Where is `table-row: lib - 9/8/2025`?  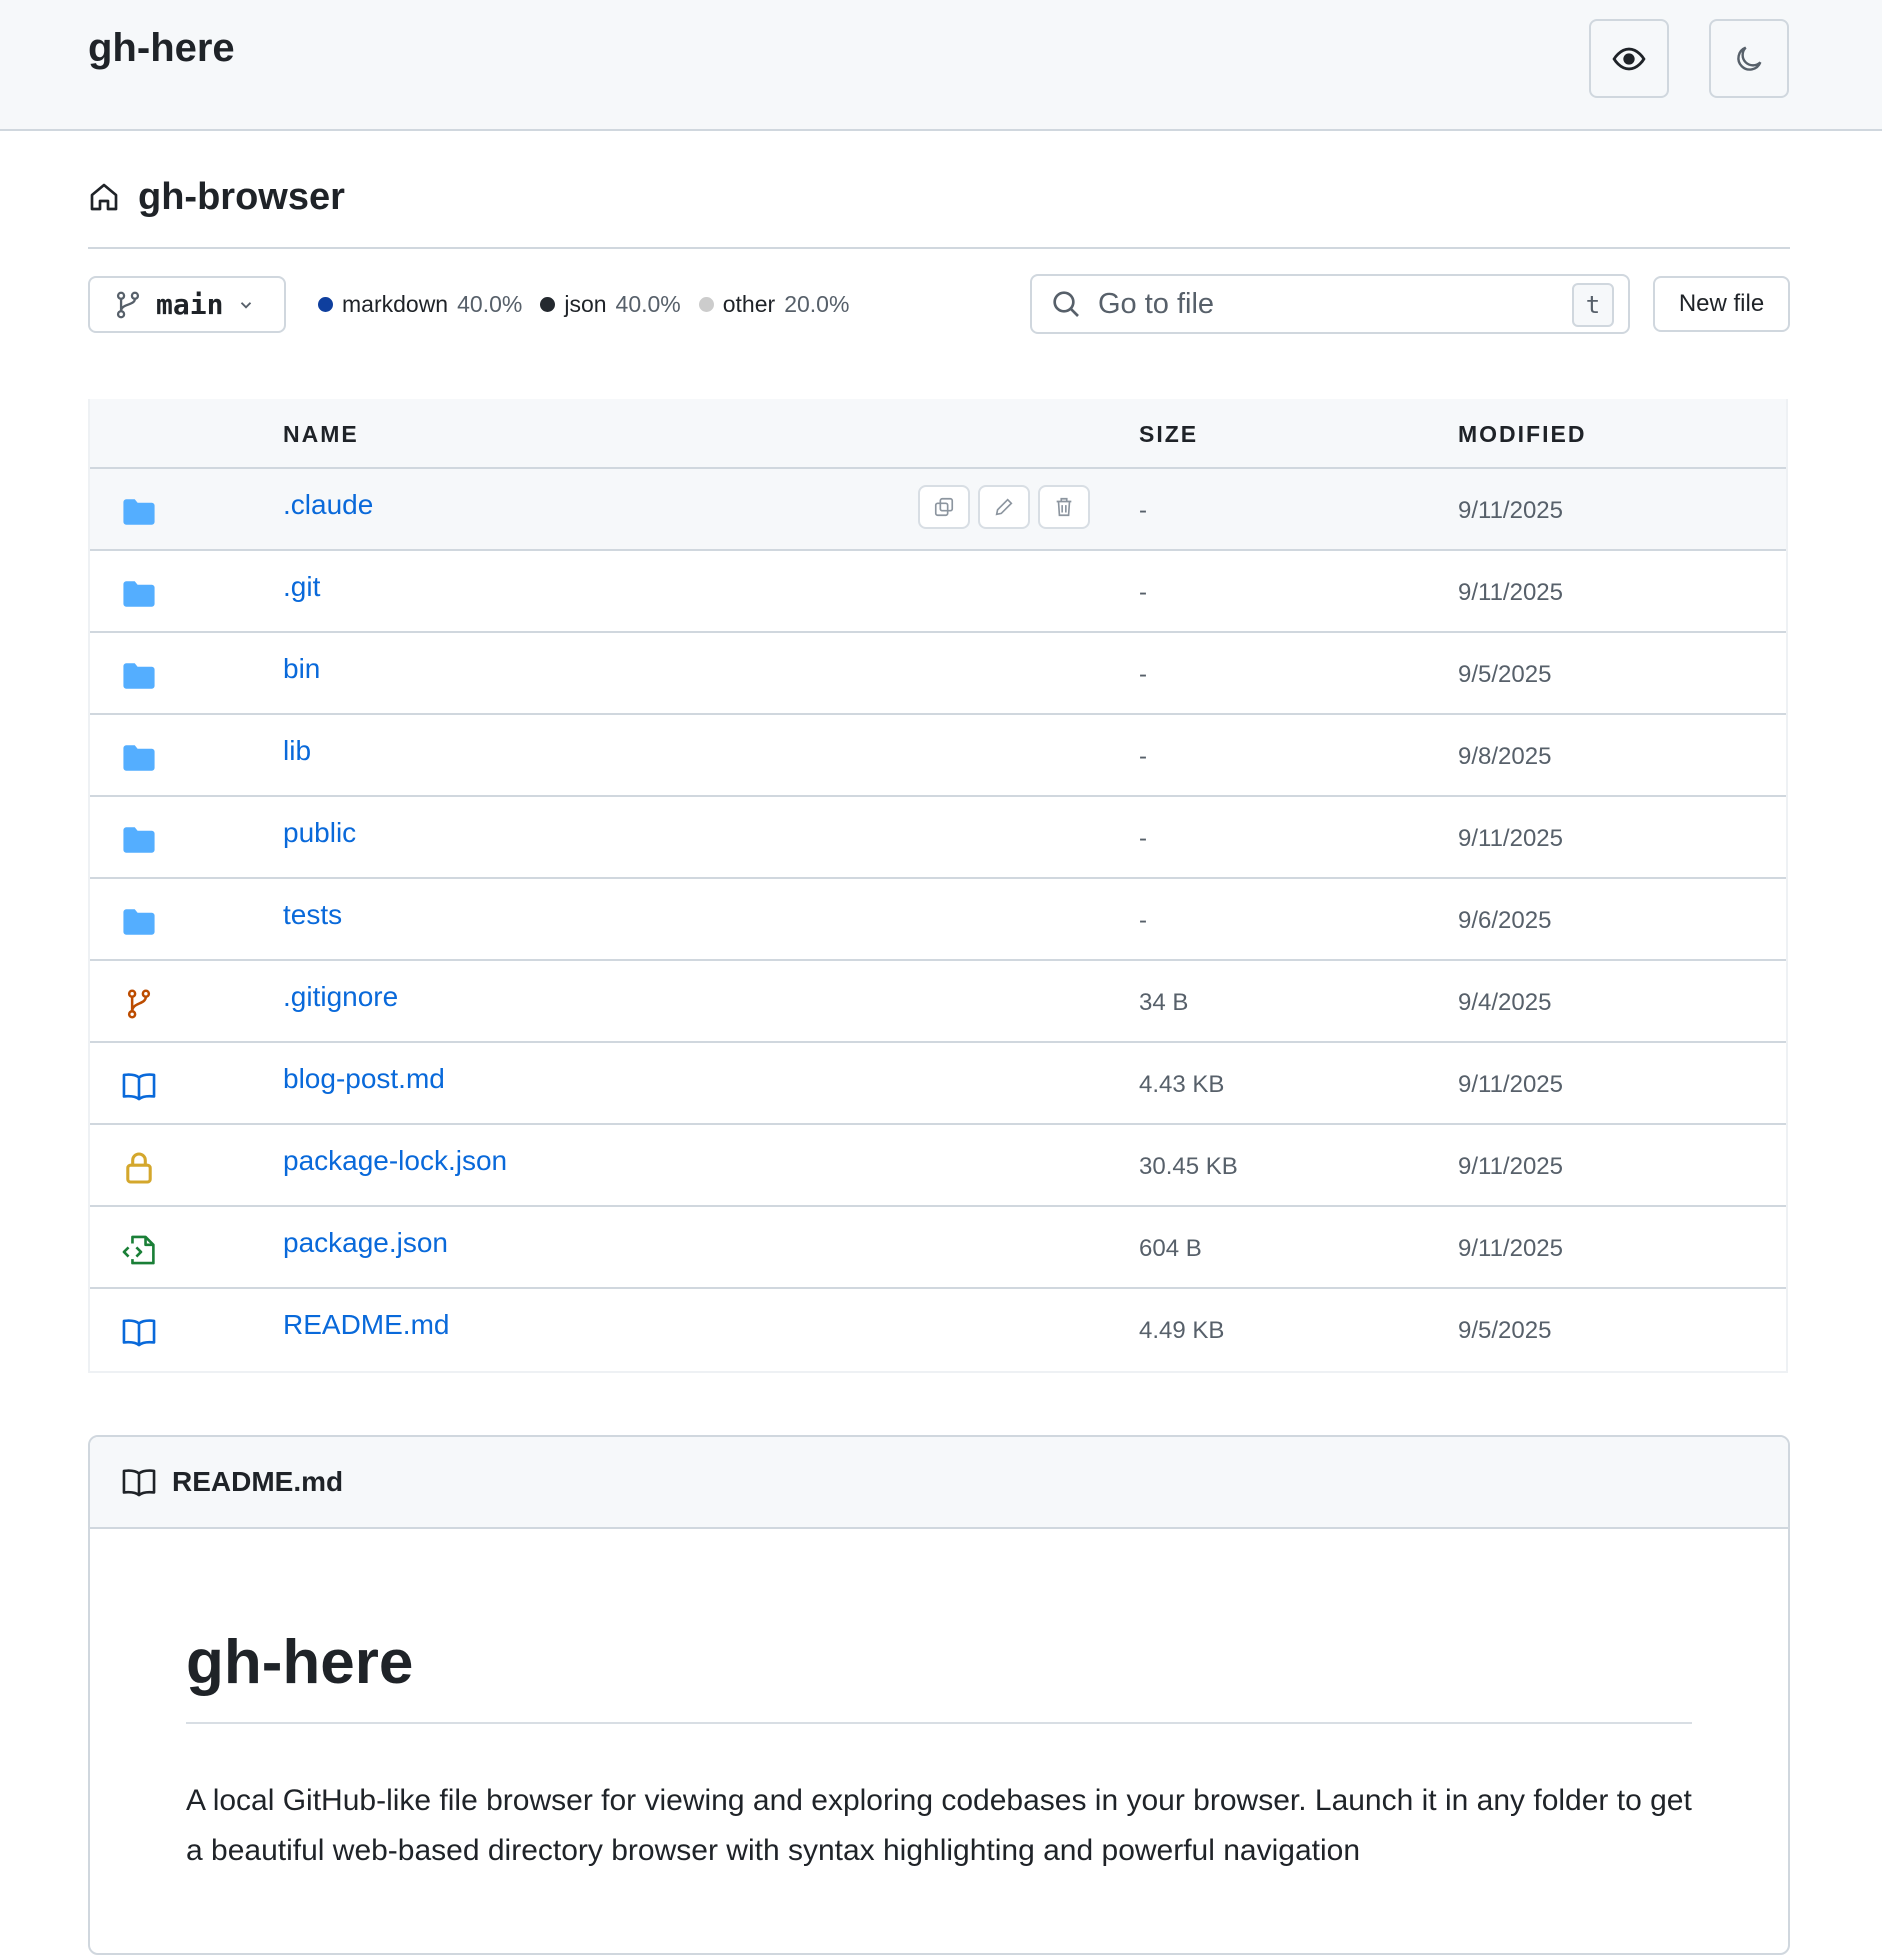 table-row: lib - 9/8/2025 is located at coordinates (938, 756).